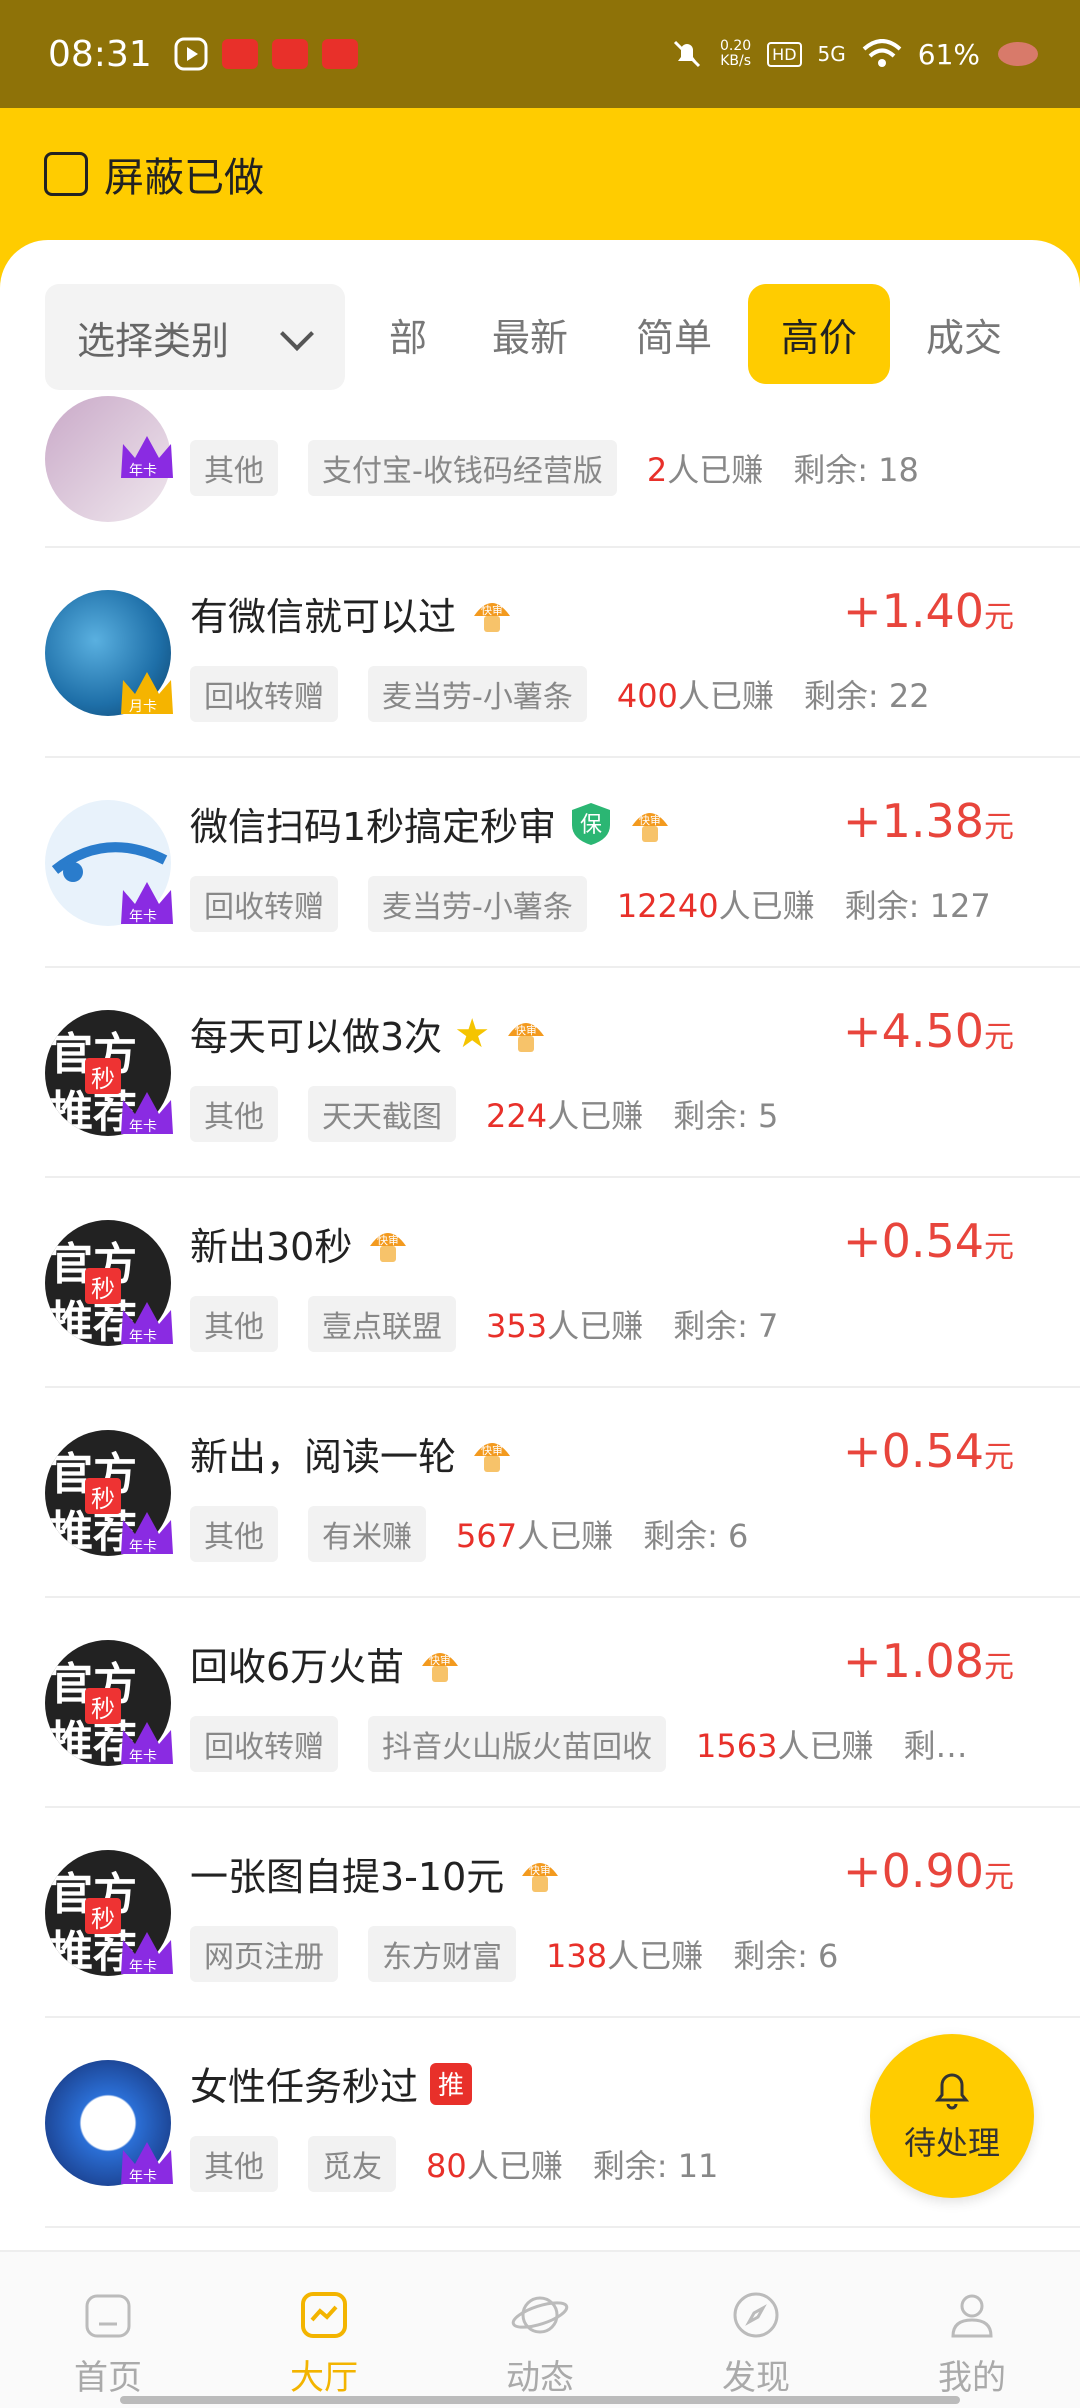 Image resolution: width=1080 pixels, height=2408 pixels. What do you see at coordinates (540, 174) in the screenshot?
I see `filter-bar: 屏蔽已做` at bounding box center [540, 174].